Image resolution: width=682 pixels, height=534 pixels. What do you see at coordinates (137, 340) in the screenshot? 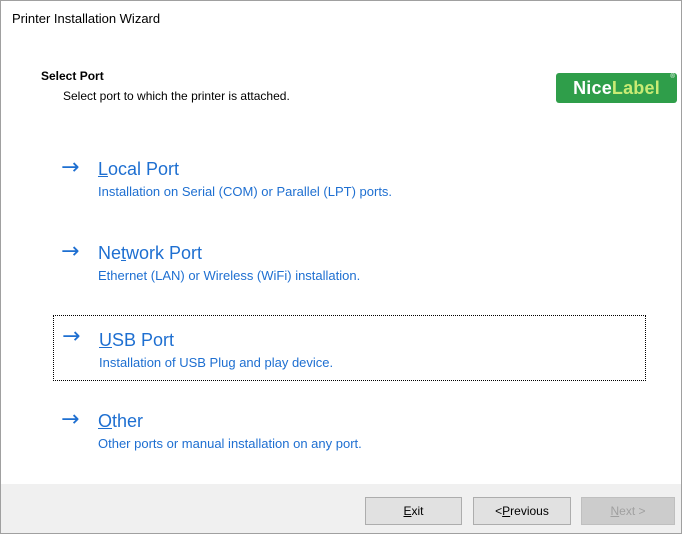
I see `option-title: USB Port` at bounding box center [137, 340].